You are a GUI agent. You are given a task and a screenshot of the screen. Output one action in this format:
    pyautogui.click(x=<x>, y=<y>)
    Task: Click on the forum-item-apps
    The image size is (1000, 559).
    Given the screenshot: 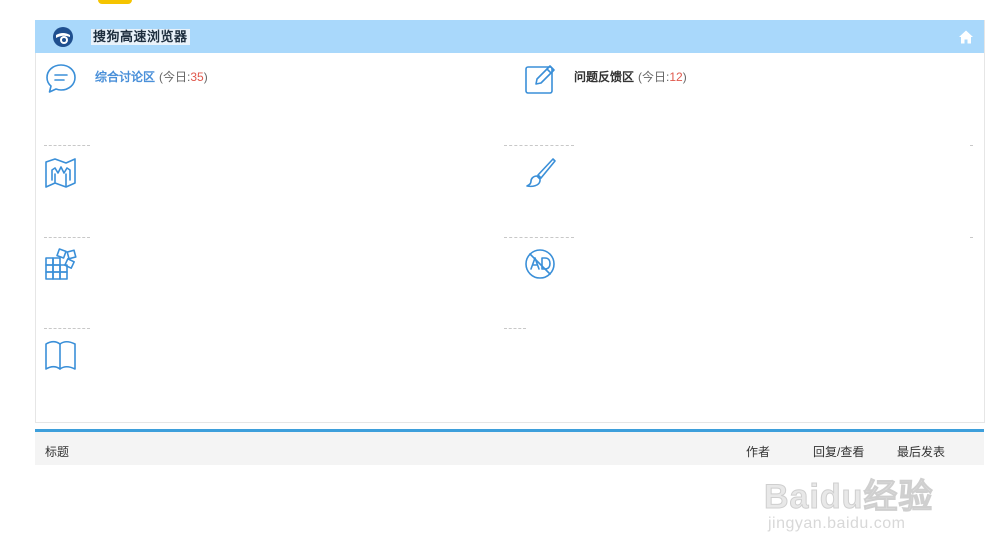 What is the action you would take?
    pyautogui.click(x=254, y=267)
    